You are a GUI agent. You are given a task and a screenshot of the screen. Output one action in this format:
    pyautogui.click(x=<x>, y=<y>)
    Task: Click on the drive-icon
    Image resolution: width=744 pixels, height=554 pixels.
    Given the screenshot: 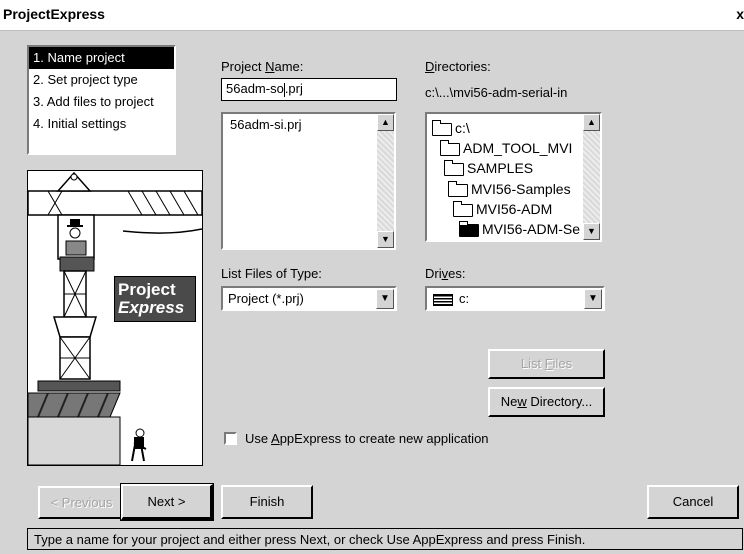 What is the action you would take?
    pyautogui.click(x=443, y=299)
    